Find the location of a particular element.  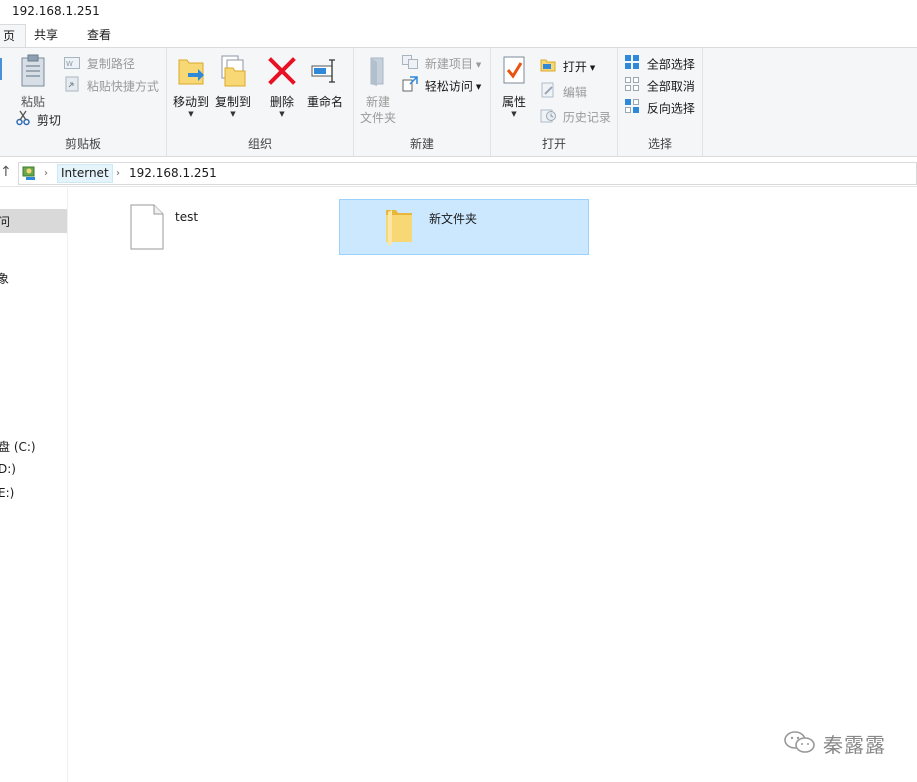

open-group: 属性 ▼ 打开 ▼ 编辑 历史记录 打开 is located at coordinates (554, 102).